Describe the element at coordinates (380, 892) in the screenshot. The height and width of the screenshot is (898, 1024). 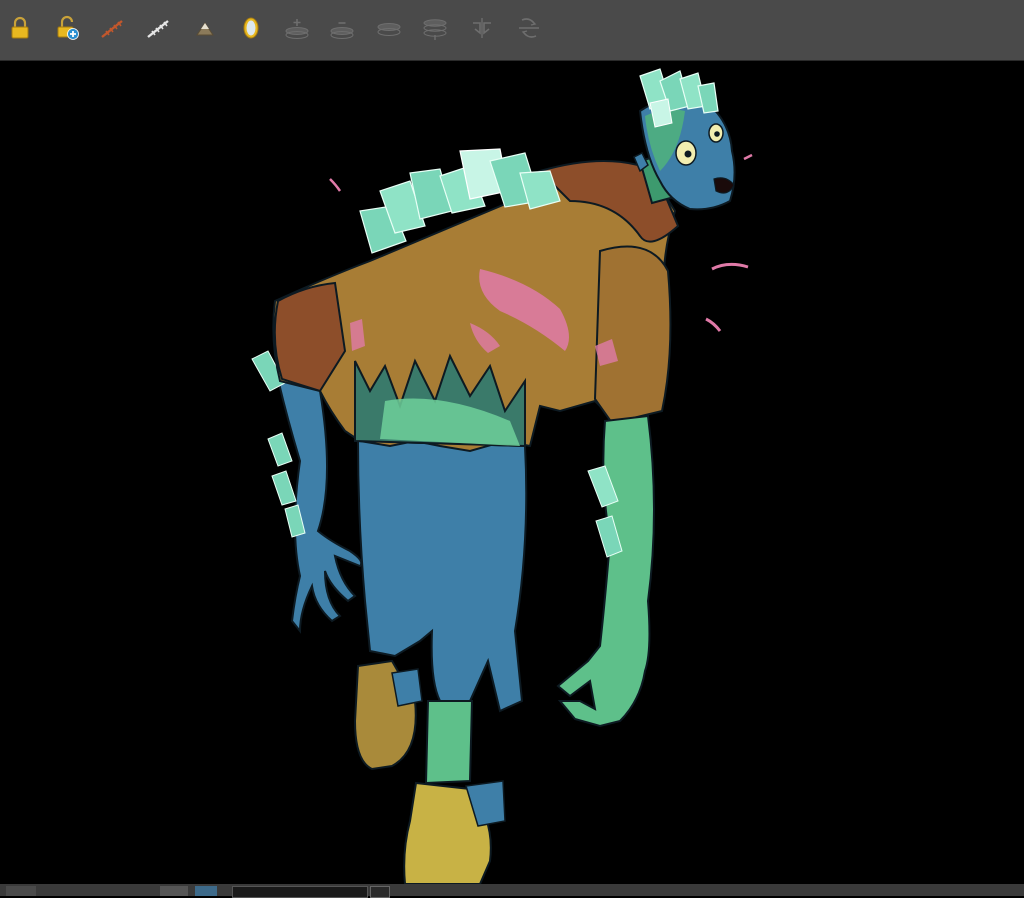
I see `status-button` at that location.